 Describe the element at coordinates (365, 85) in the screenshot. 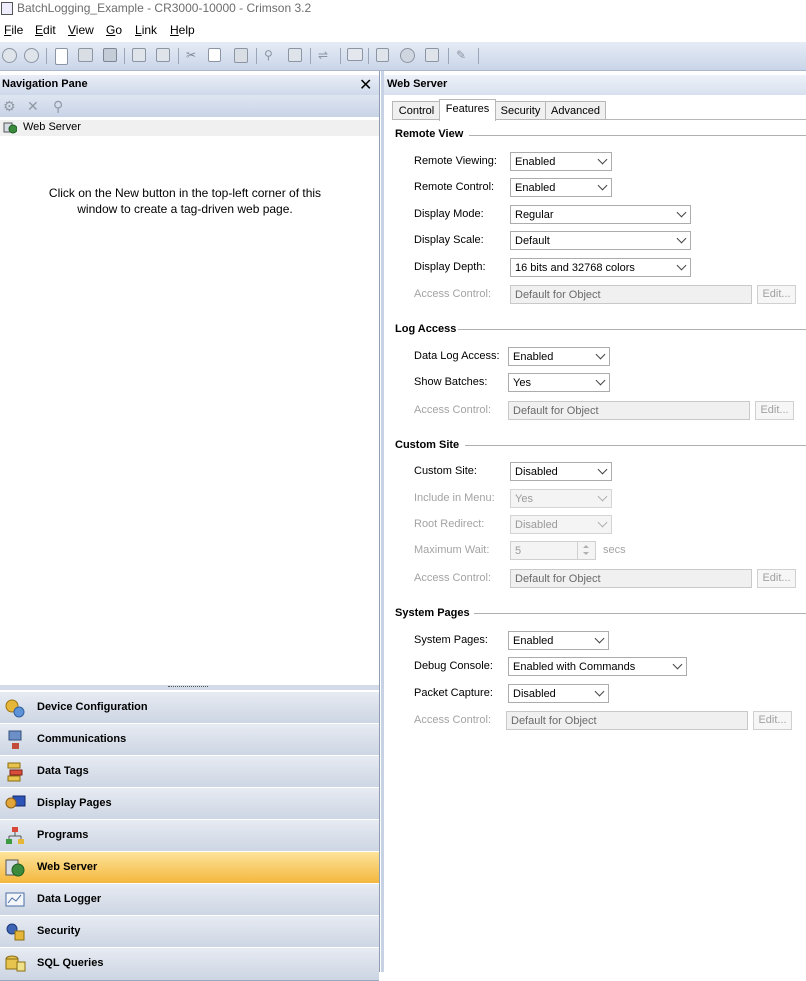

I see `close-icon: ✕` at that location.